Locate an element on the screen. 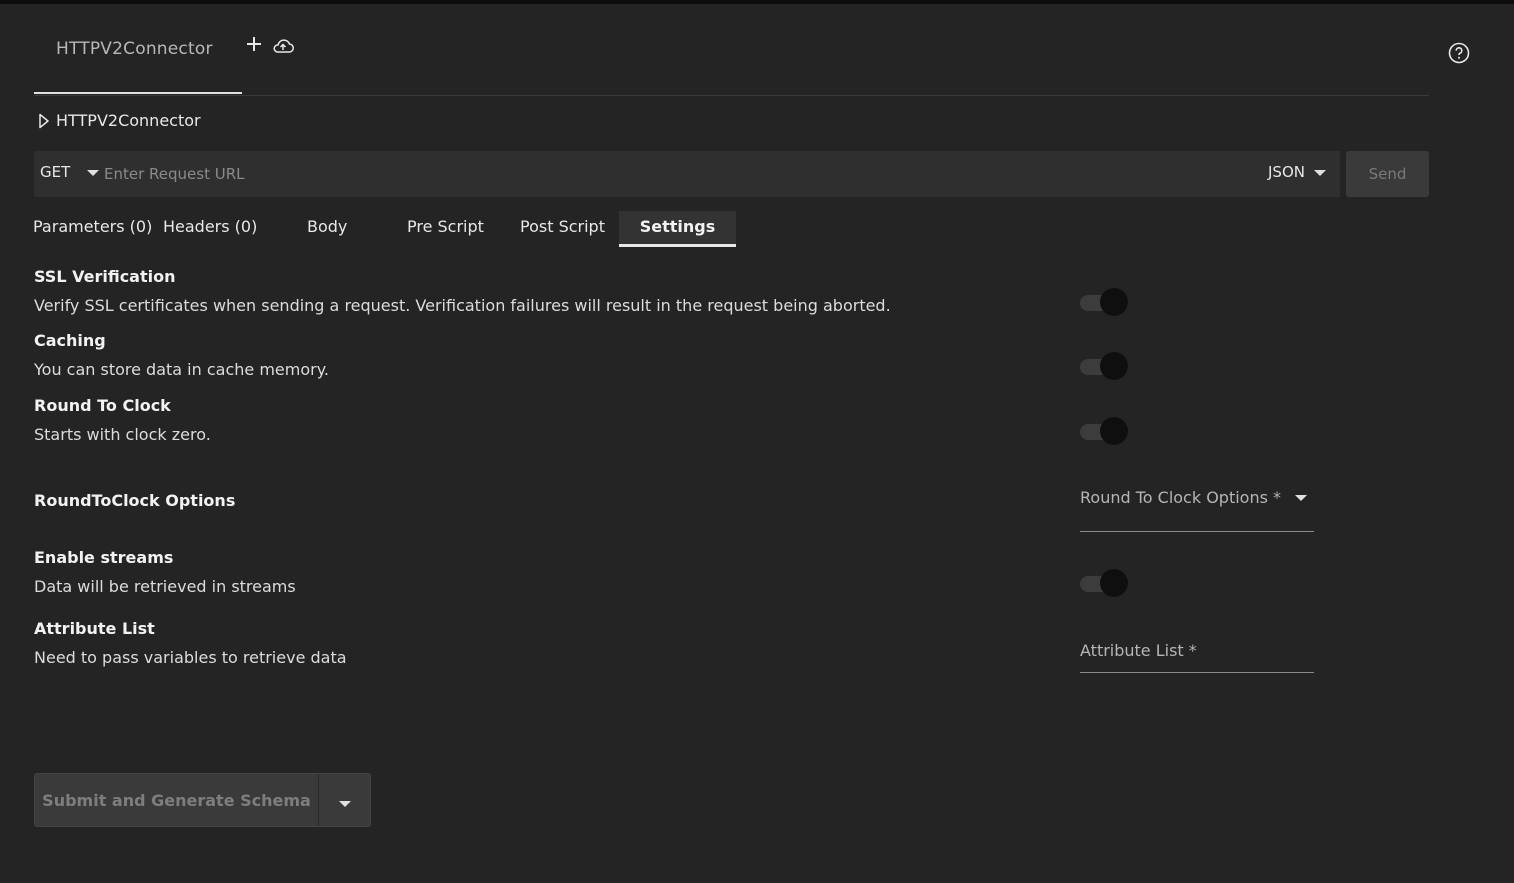  connector-tab-label: HTTPV2Connector is located at coordinates (134, 49).